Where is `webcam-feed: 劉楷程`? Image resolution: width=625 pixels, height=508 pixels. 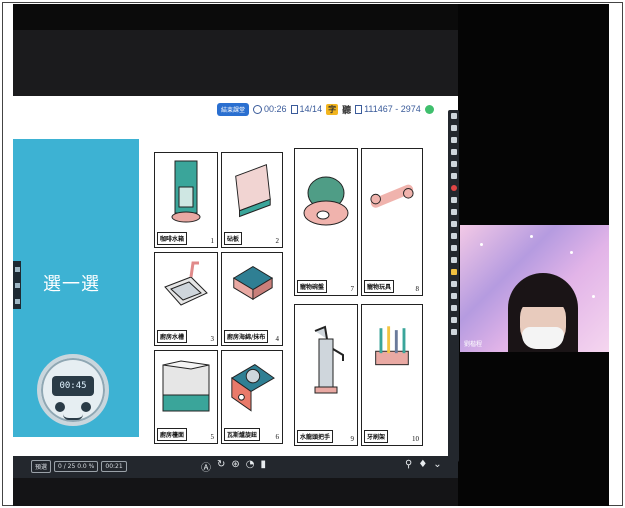 webcam-feed: 劉楷程 is located at coordinates (534, 288).